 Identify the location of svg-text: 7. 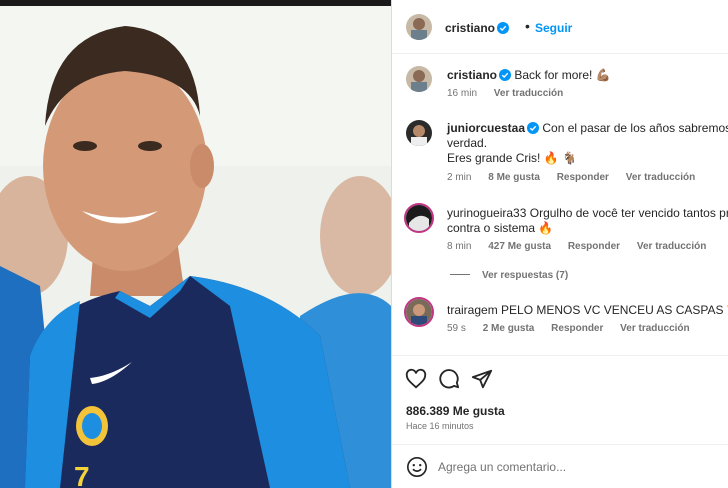
(82, 474).